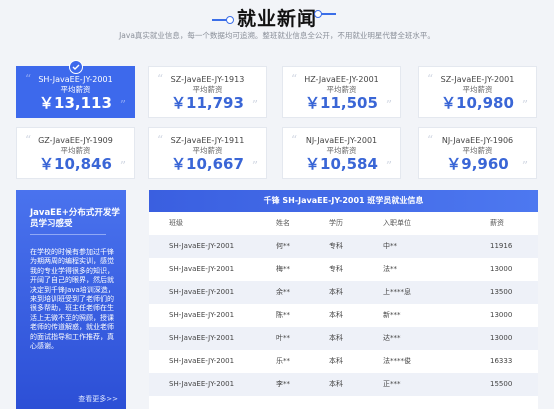  I want to click on card-class-name: NJ-JavaEE-JY-1906, so click(477, 140).